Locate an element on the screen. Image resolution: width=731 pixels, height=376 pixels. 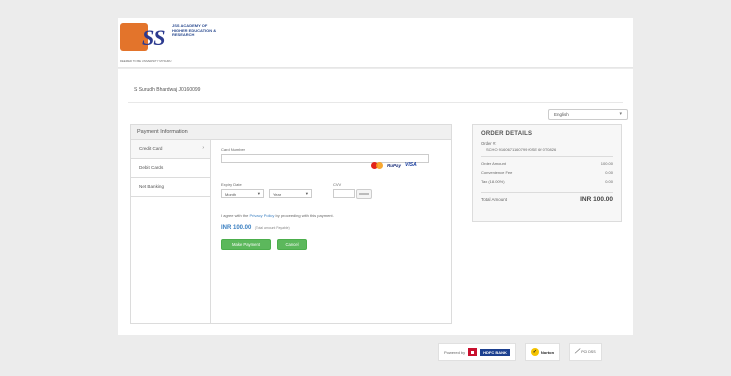
order-amount-row: Order Amount 100.00 is located at coordinates (547, 165).